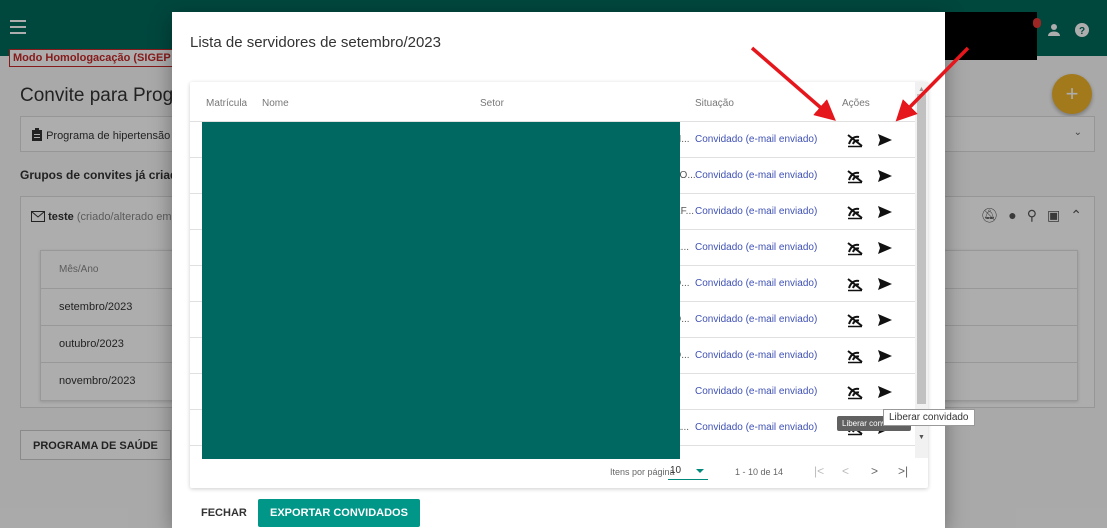  Describe the element at coordinates (275, 103) in the screenshot. I see `column-header-nome: Nome` at that location.